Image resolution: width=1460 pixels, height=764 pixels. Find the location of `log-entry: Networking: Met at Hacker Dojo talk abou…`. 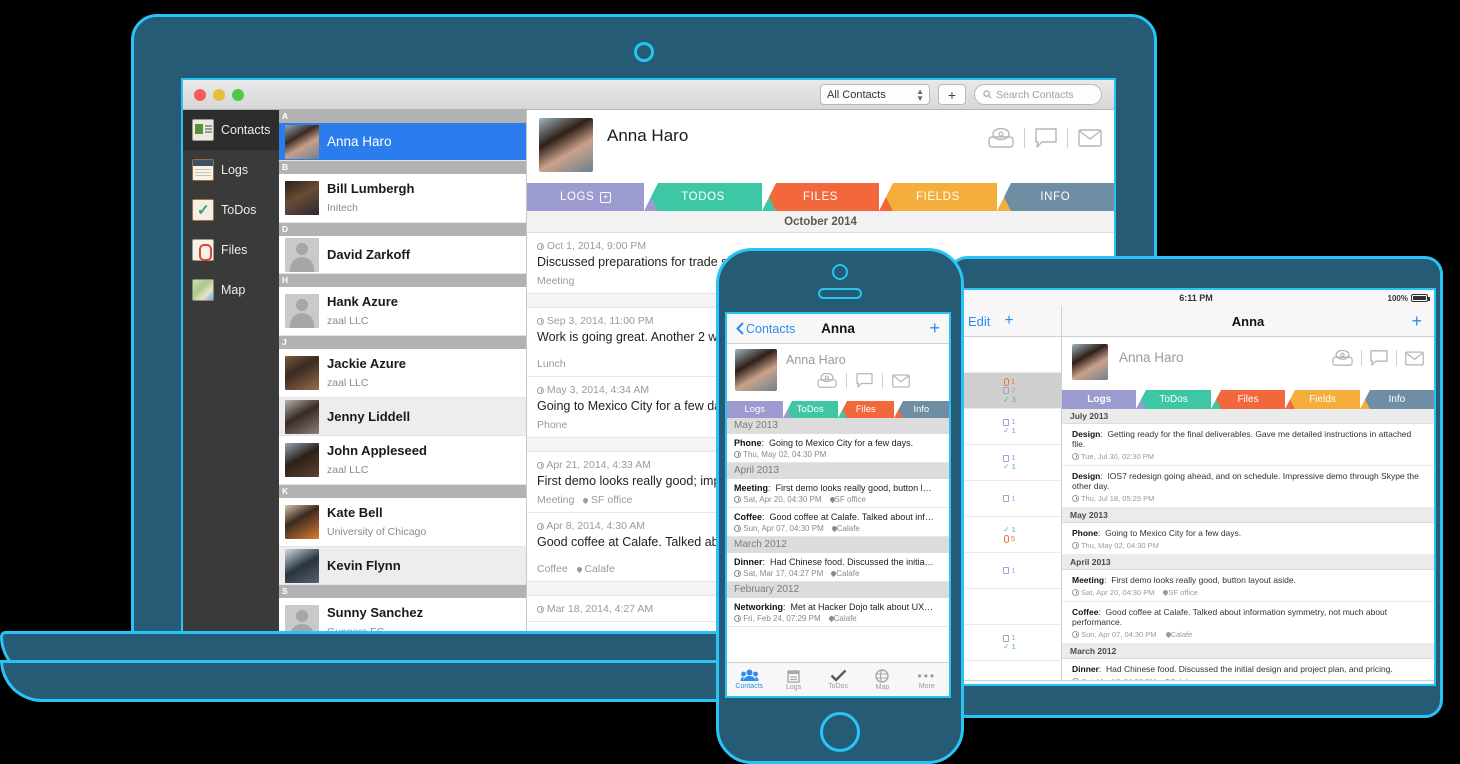

log-entry: Networking: Met at Hacker Dojo talk abou… is located at coordinates (838, 612).